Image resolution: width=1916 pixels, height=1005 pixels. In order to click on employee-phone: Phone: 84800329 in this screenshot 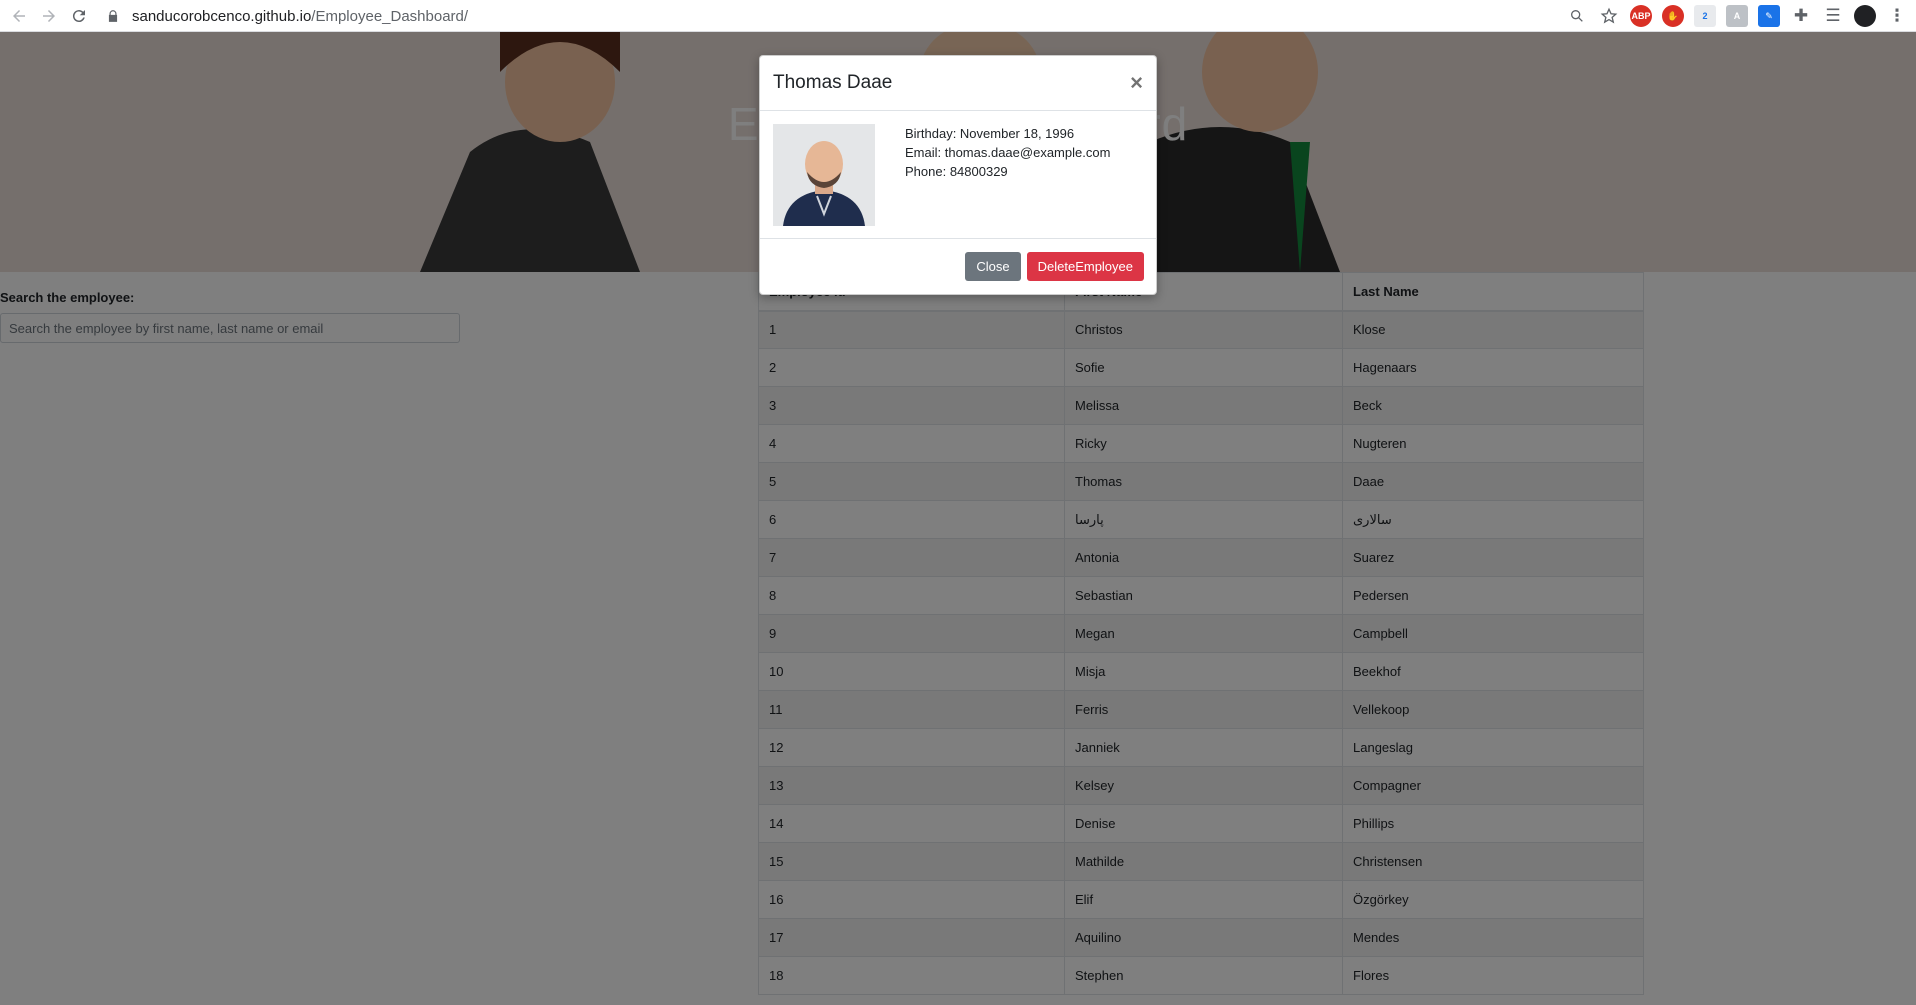, I will do `click(956, 171)`.